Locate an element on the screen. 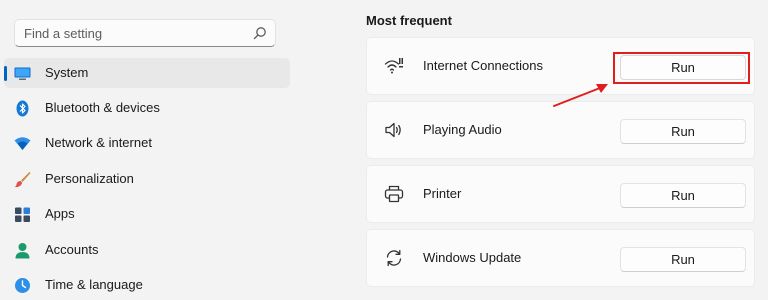 This screenshot has width=768, height=300. troubleshooter-label: Internet Connections is located at coordinates (483, 65).